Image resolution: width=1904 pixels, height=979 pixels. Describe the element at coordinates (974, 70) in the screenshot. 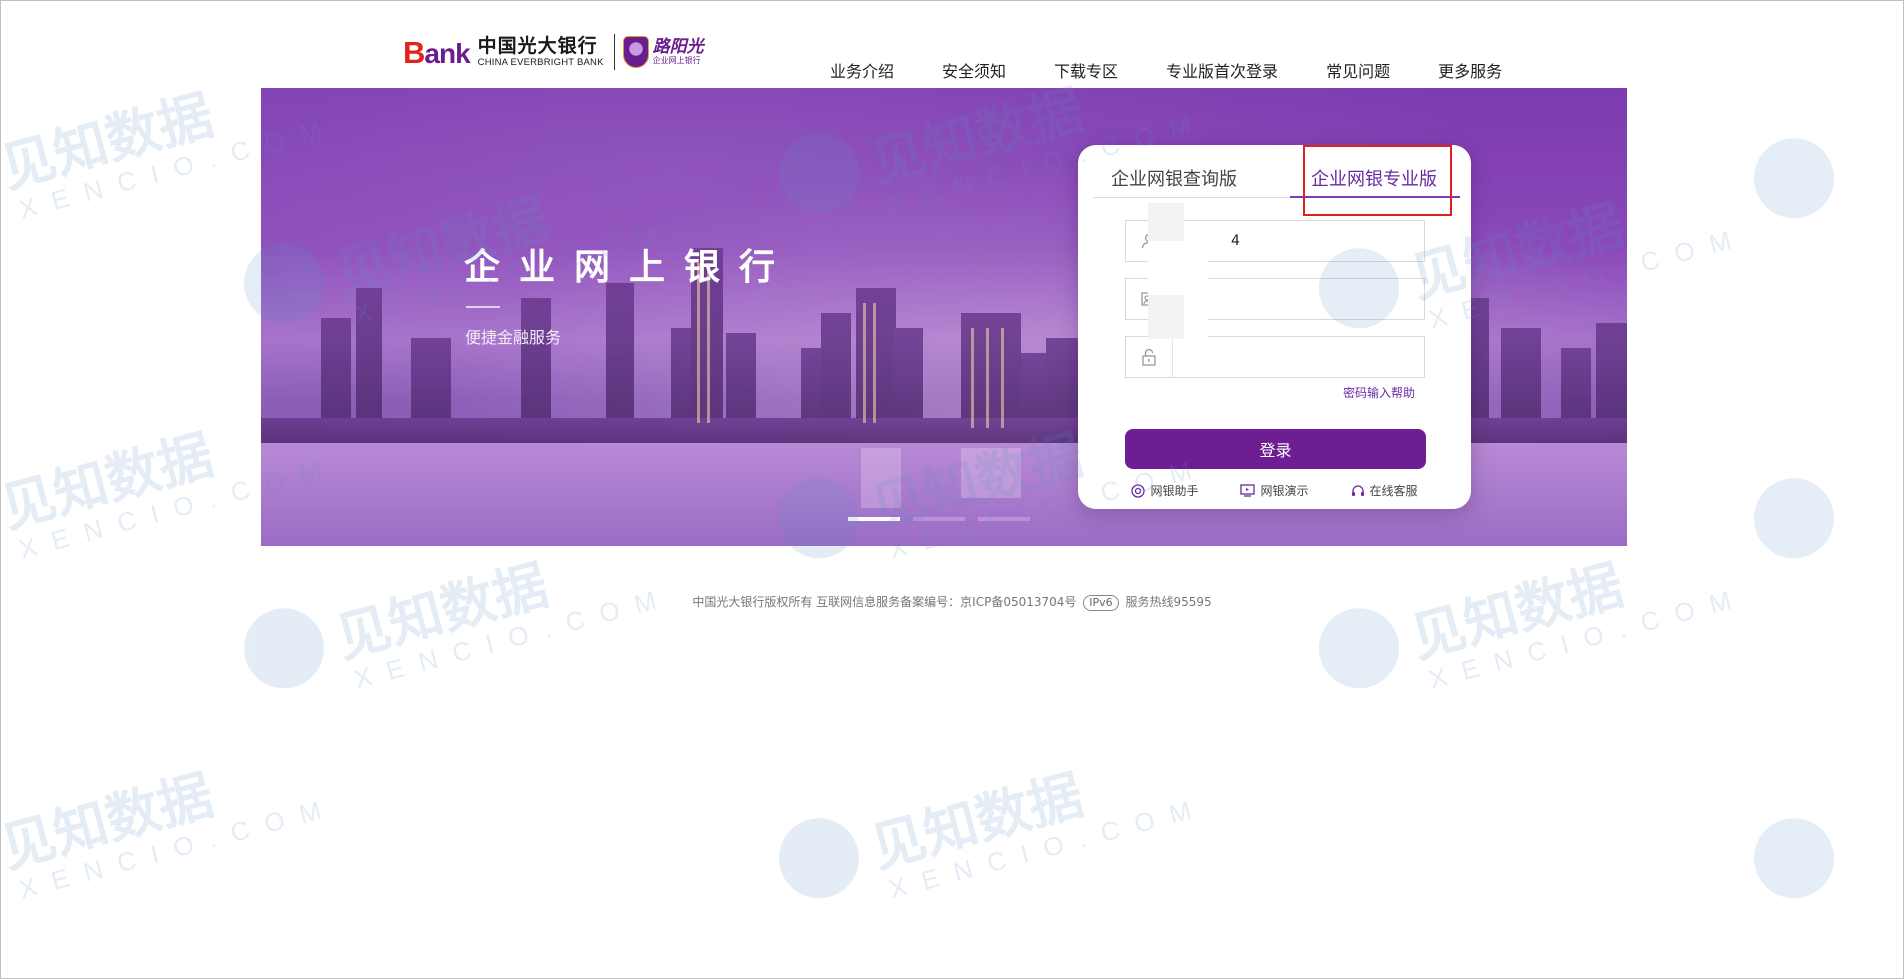

I see `nav-security-notice: 安全须知` at that location.